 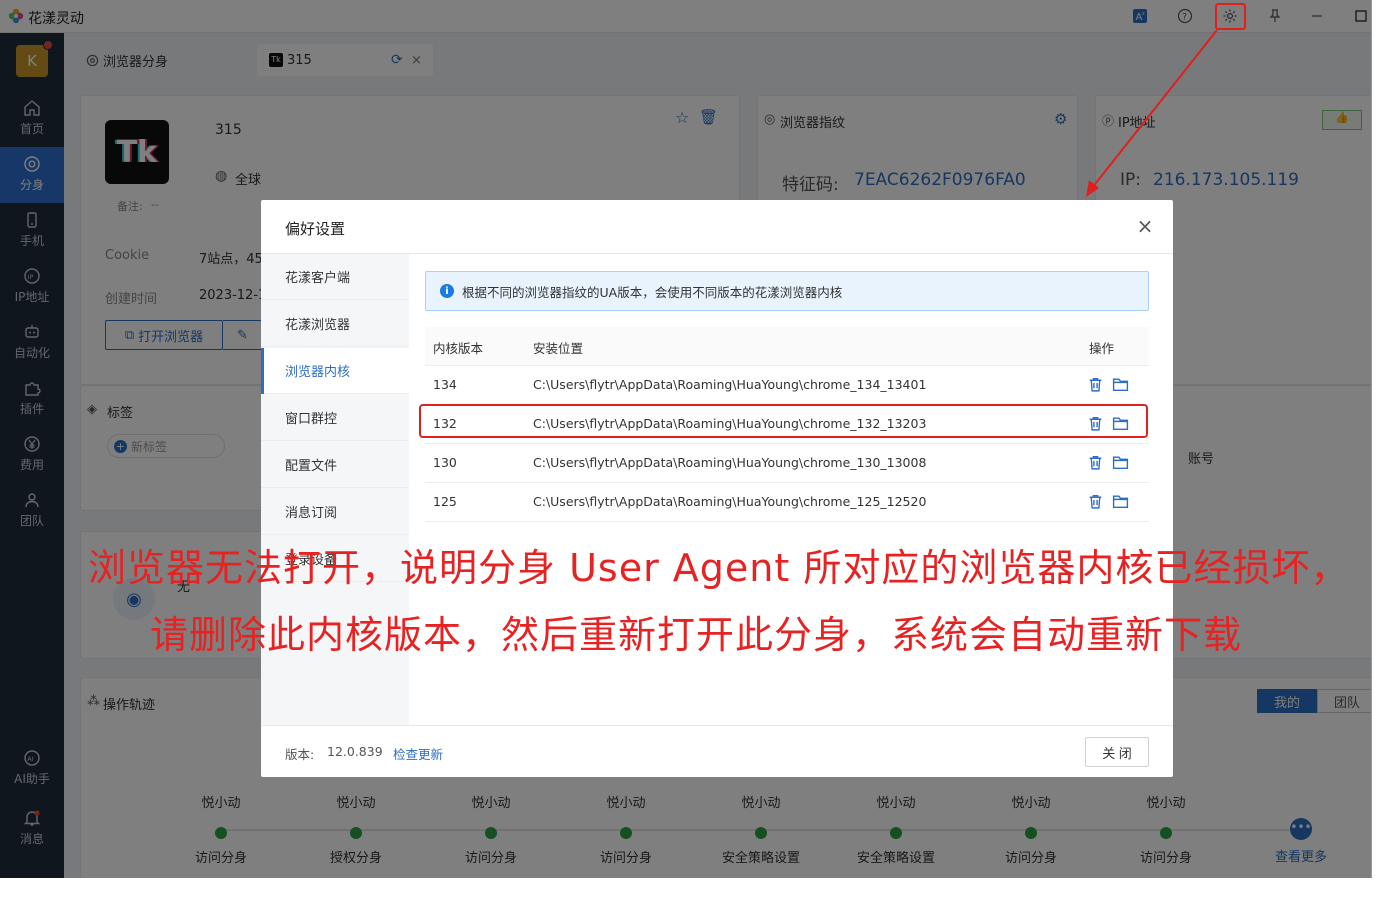 What do you see at coordinates (719, 568) in the screenshot?
I see `annotation-line-1: 浏览器无法打开，说明分身 User Agent 所对应的浏览器内核已经损坏，` at bounding box center [719, 568].